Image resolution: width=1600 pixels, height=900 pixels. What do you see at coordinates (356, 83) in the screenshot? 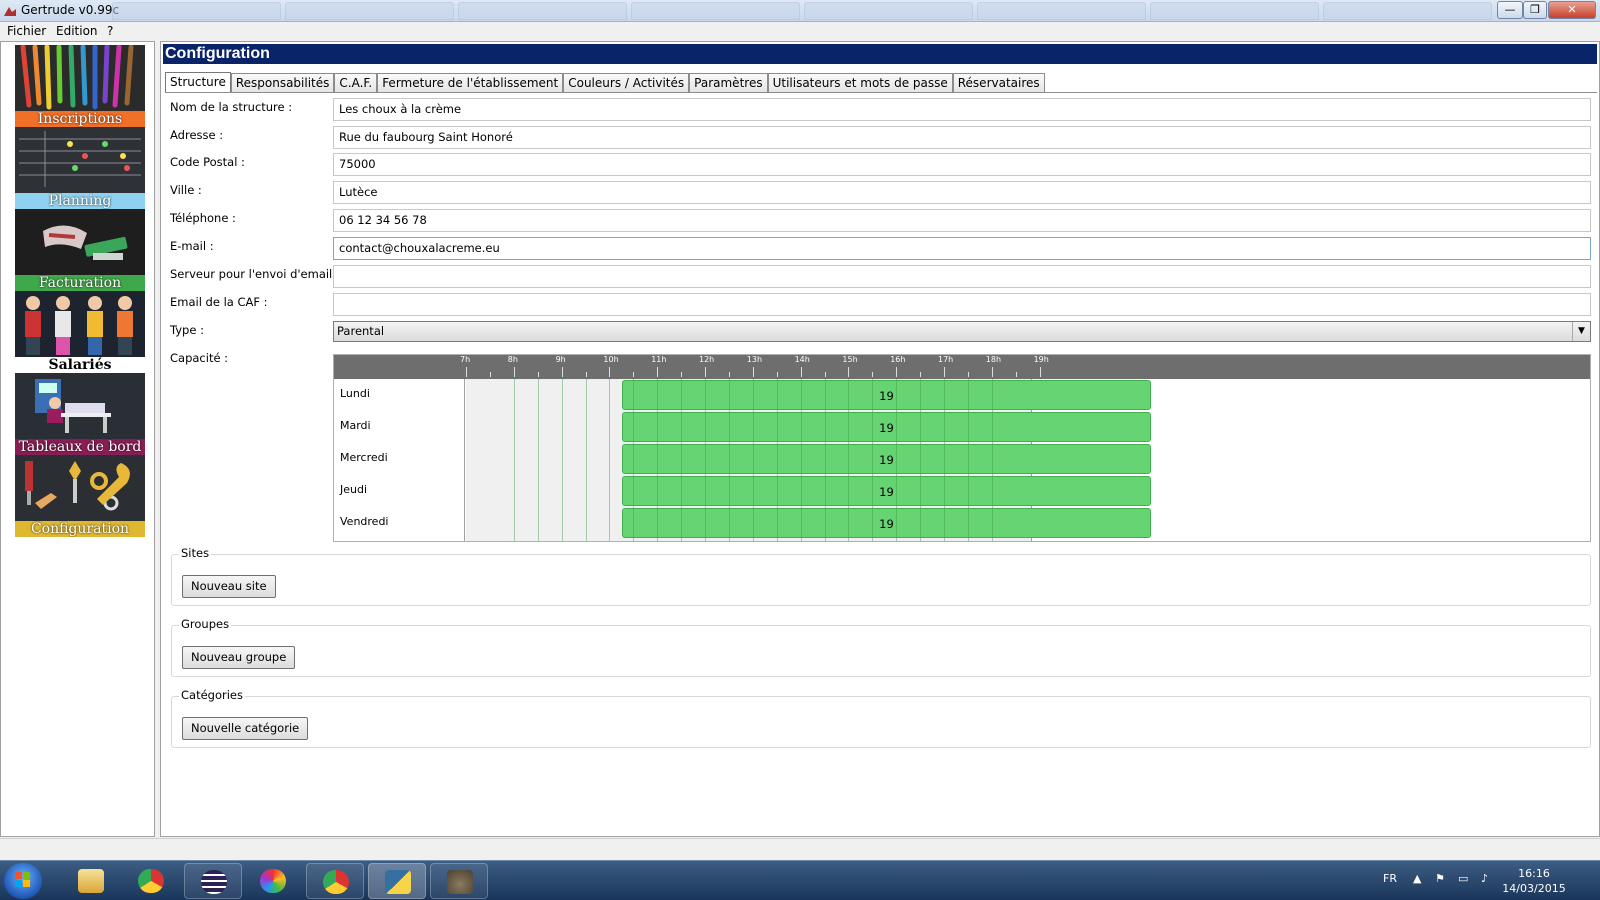
I see `tab-caf: C.A.F.` at bounding box center [356, 83].